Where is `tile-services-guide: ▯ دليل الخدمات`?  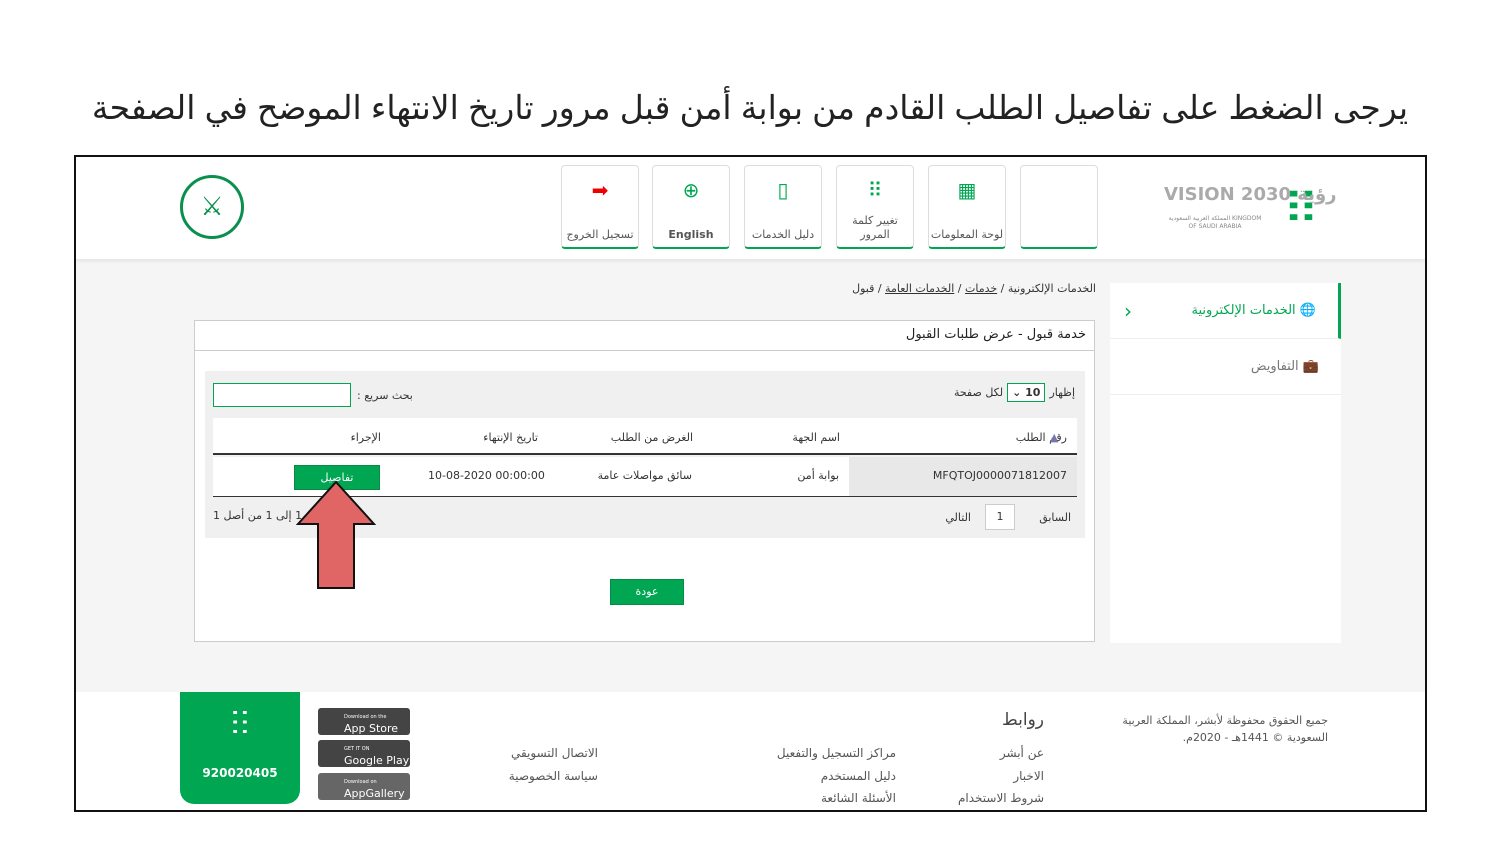 tile-services-guide: ▯ دليل الخدمات is located at coordinates (783, 207).